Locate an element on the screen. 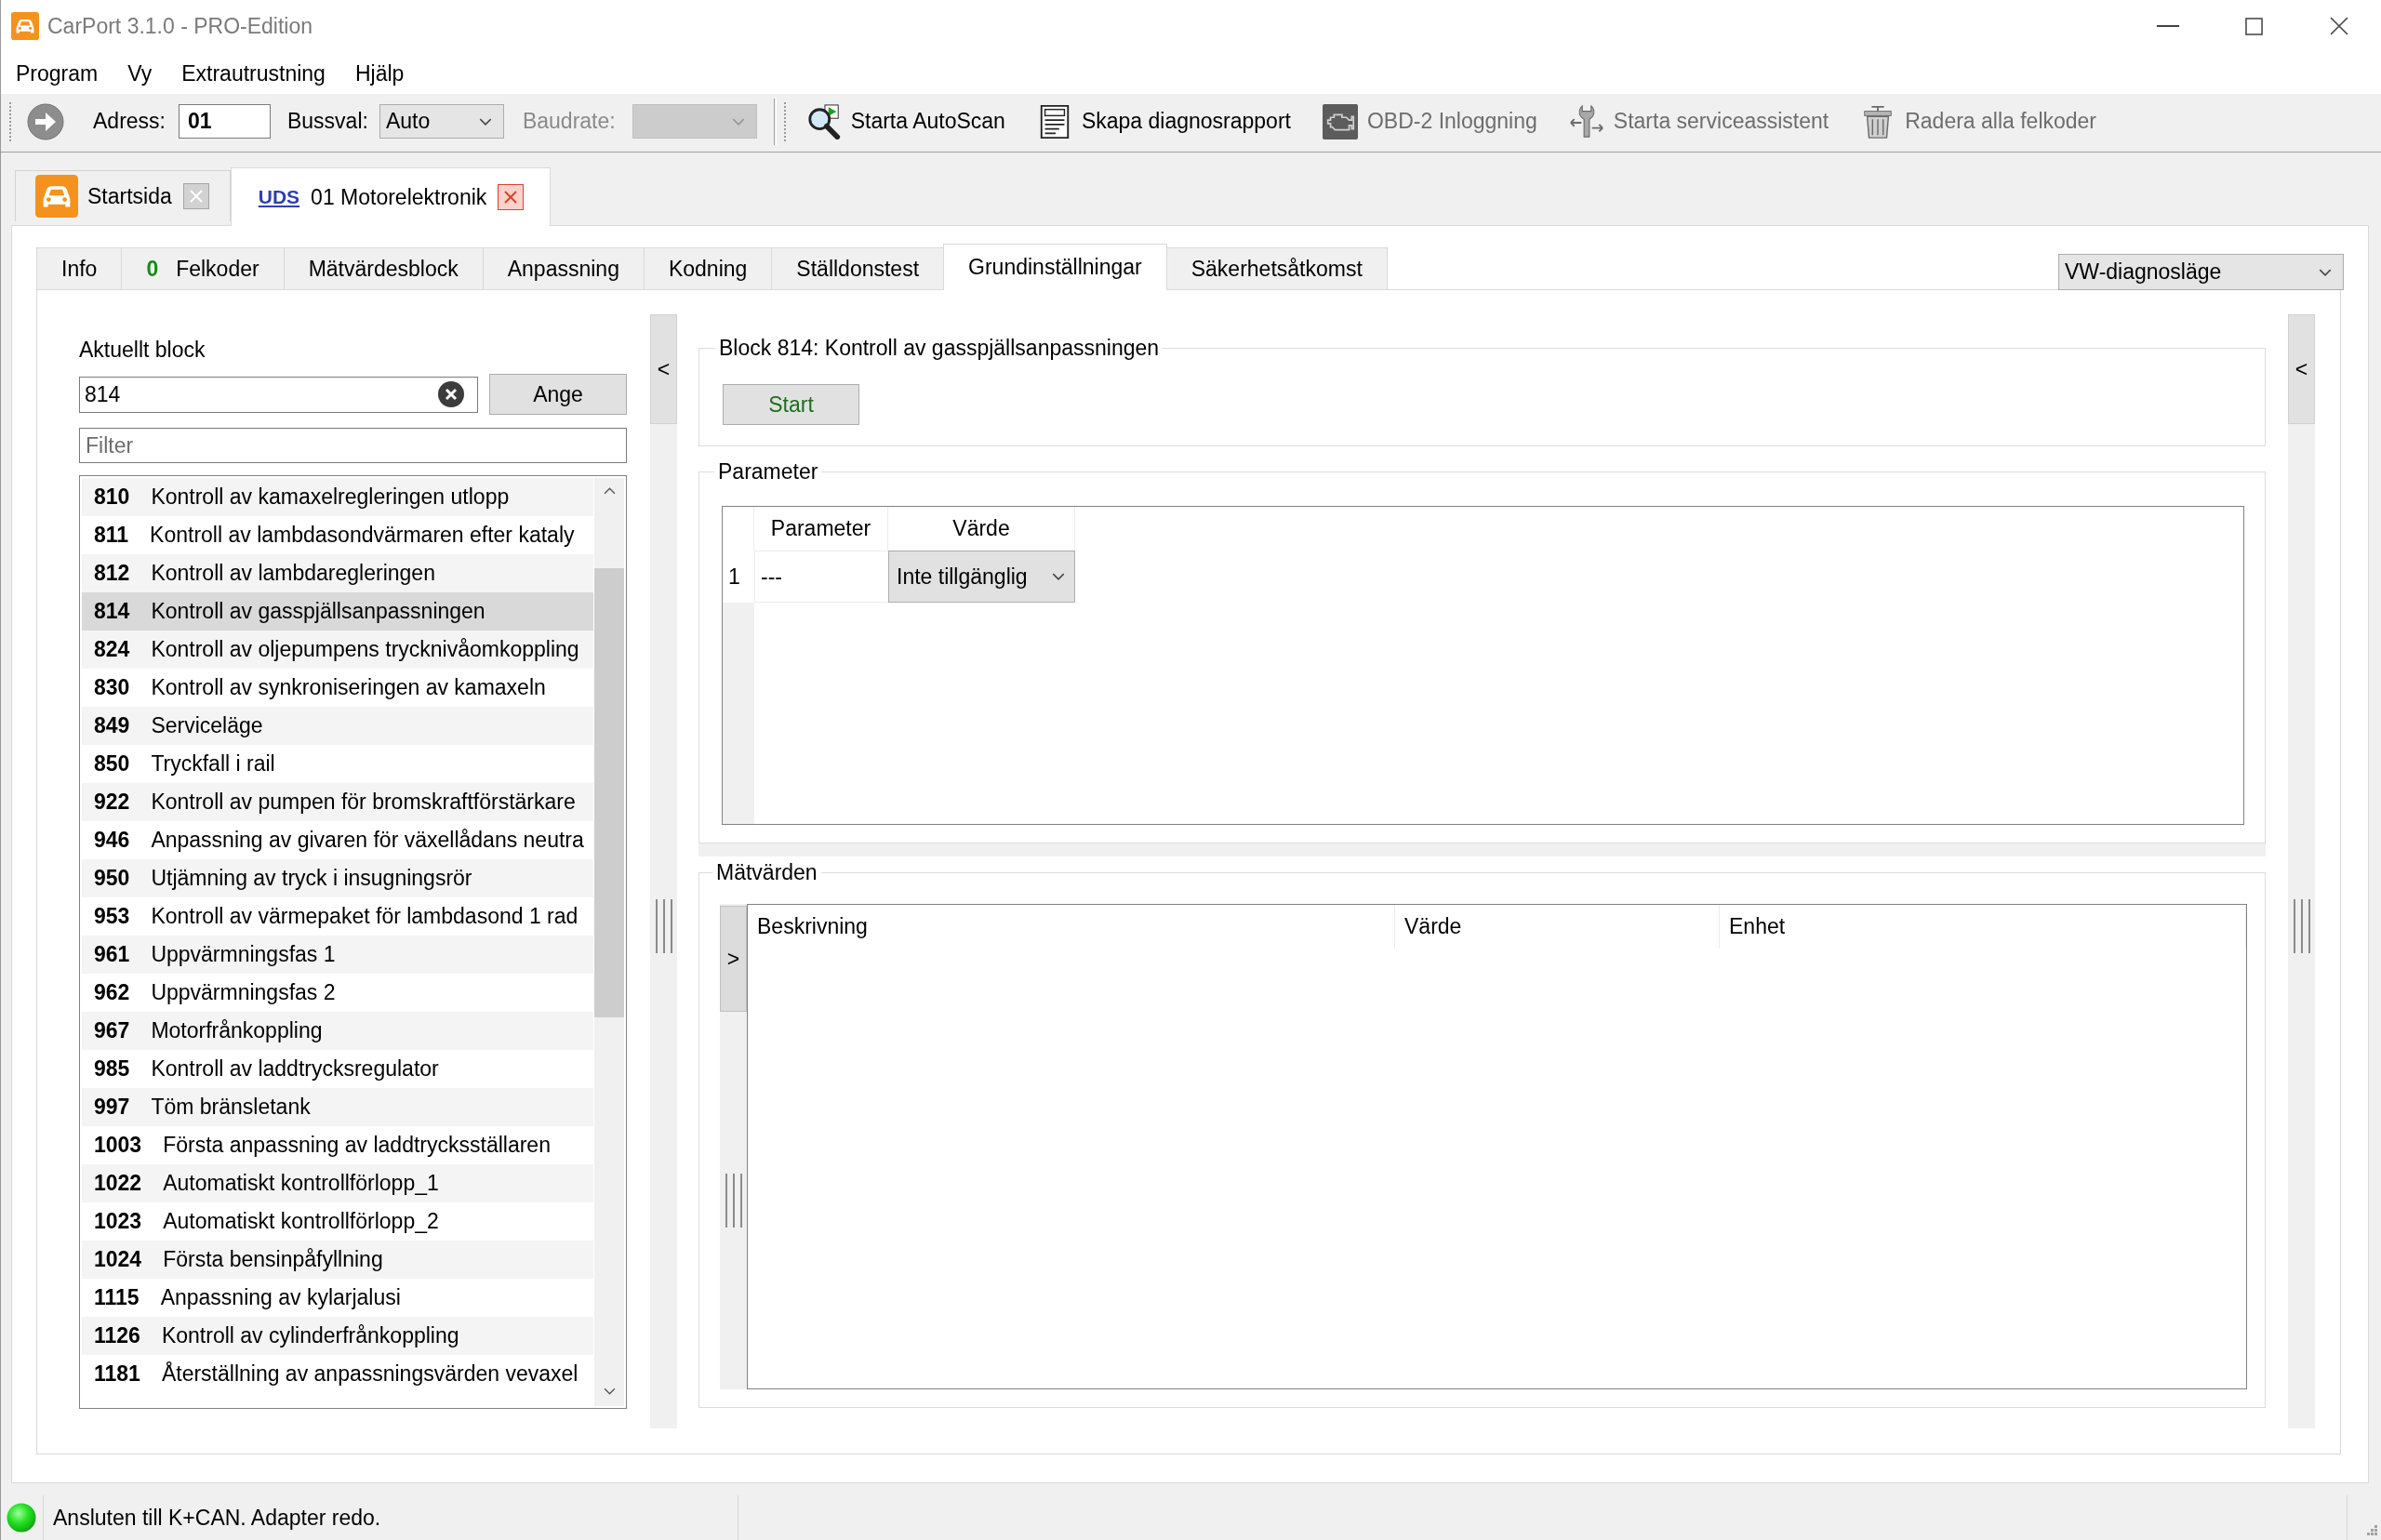 This screenshot has width=2381, height=1540. list-item: 812 Kontroll av lambdaregleringen is located at coordinates (337, 573).